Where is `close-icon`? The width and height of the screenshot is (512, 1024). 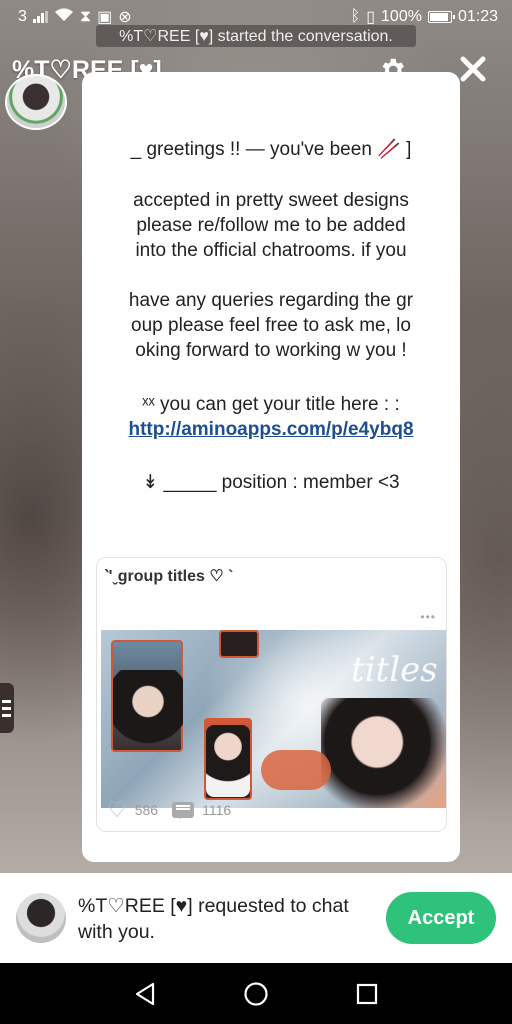
close-icon is located at coordinates (473, 69).